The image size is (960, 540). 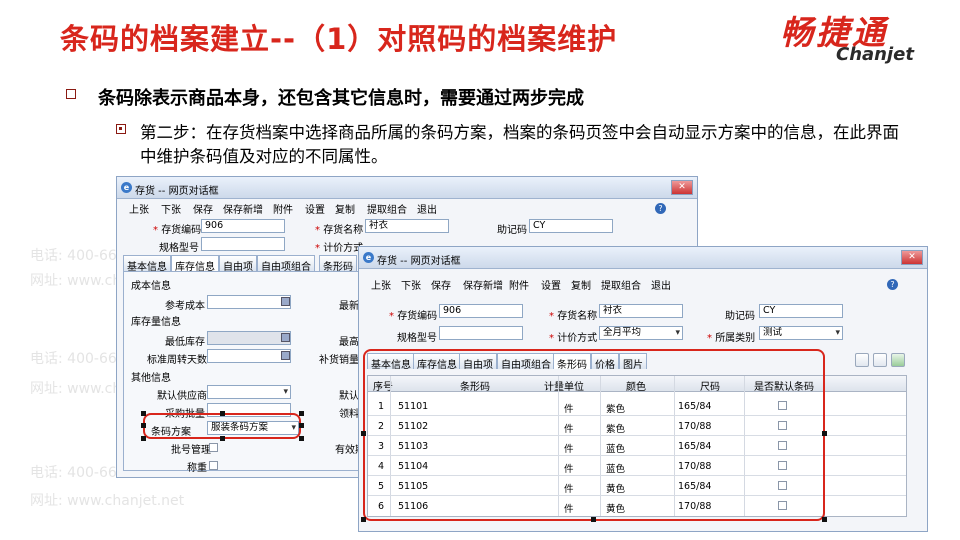 What do you see at coordinates (862, 360) in the screenshot?
I see `copy-row-icon` at bounding box center [862, 360].